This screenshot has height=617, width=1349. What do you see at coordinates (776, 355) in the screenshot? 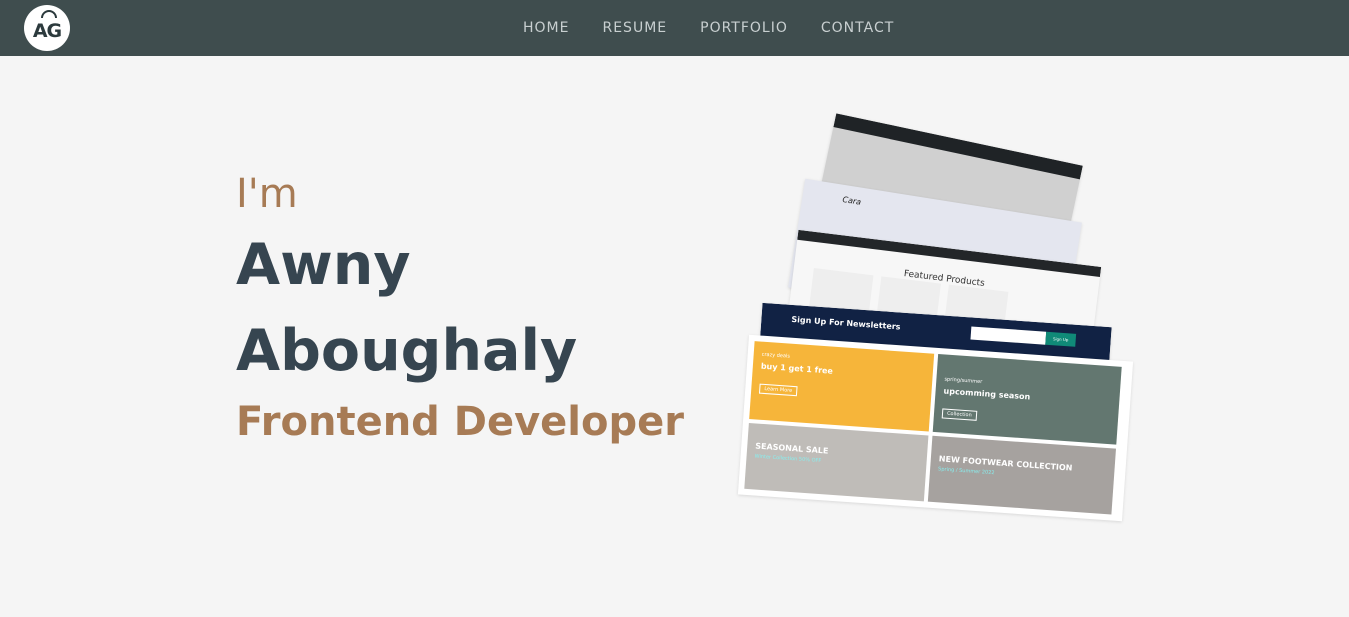
I see `banner-small-text: crazy deals` at bounding box center [776, 355].